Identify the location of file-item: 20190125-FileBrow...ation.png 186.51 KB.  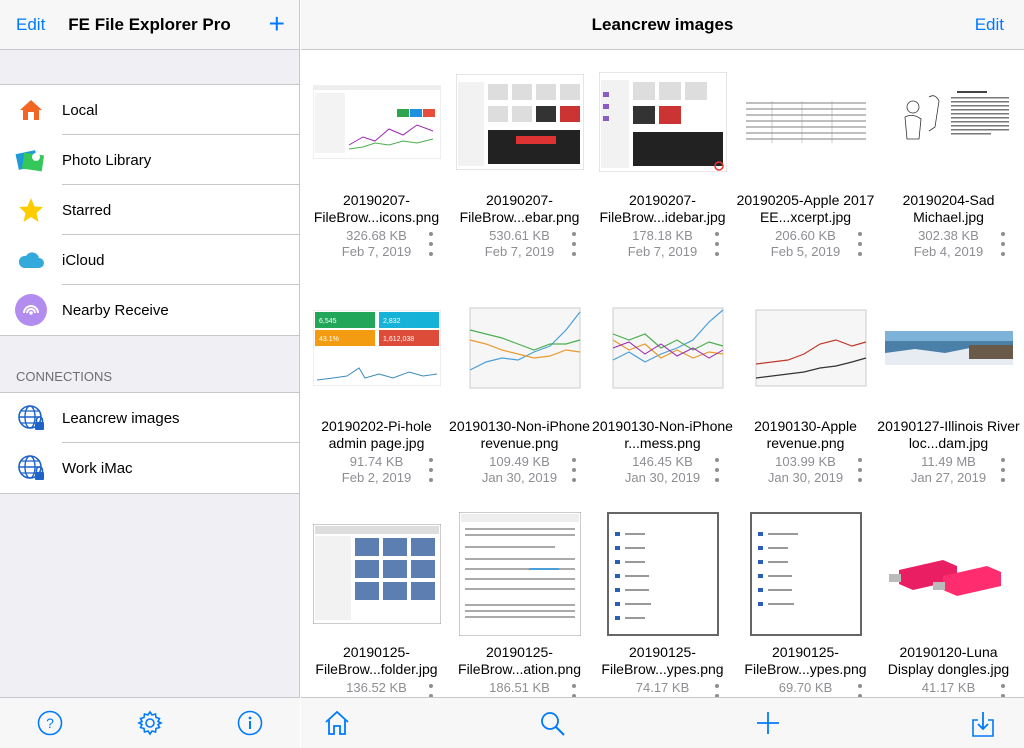
(519, 599).